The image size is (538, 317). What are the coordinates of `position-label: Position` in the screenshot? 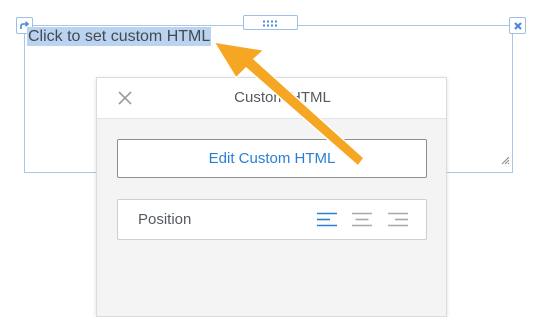 It's located at (165, 219).